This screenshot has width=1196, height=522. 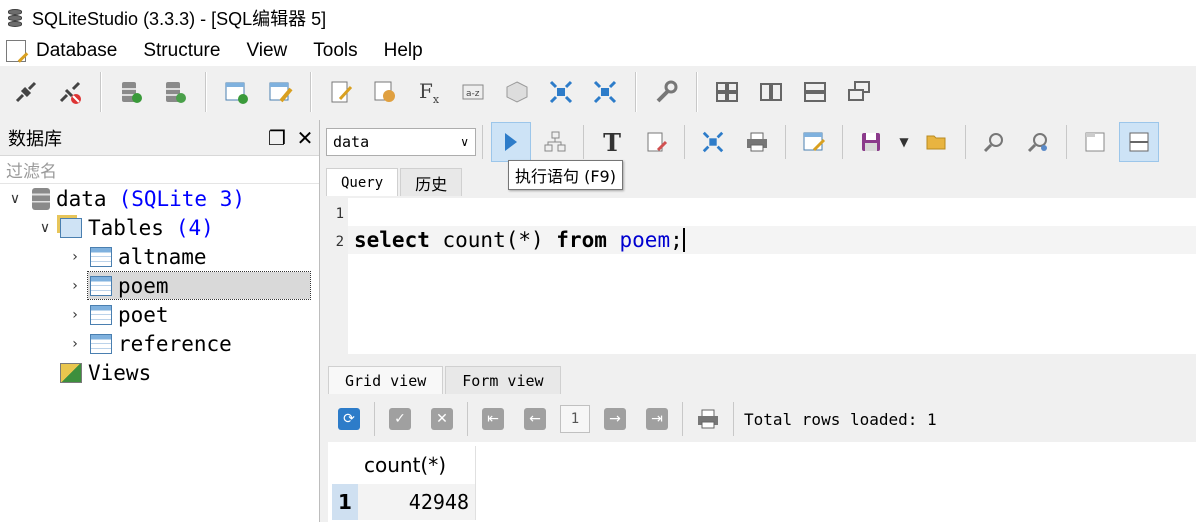 What do you see at coordinates (429, 92) in the screenshot?
I see `functions-editor-icon: Fx` at bounding box center [429, 92].